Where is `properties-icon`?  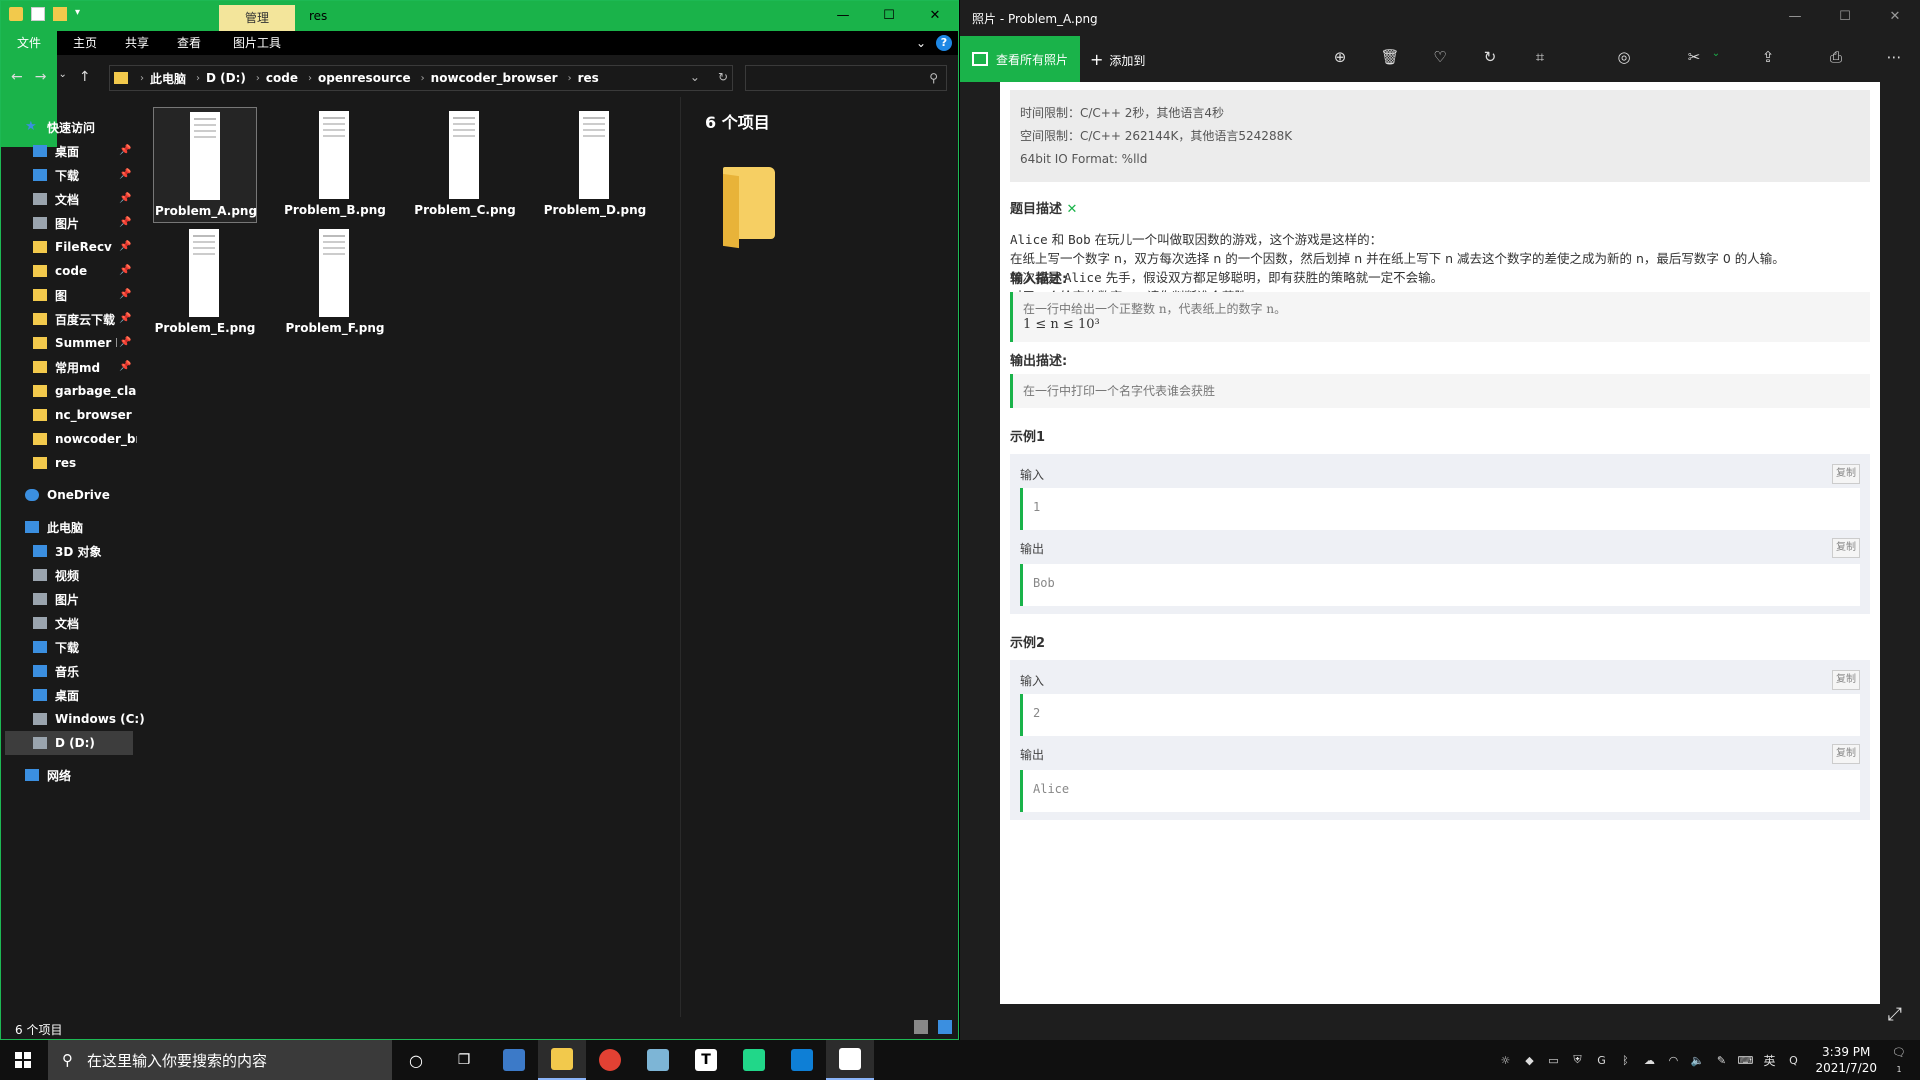 properties-icon is located at coordinates (38, 14).